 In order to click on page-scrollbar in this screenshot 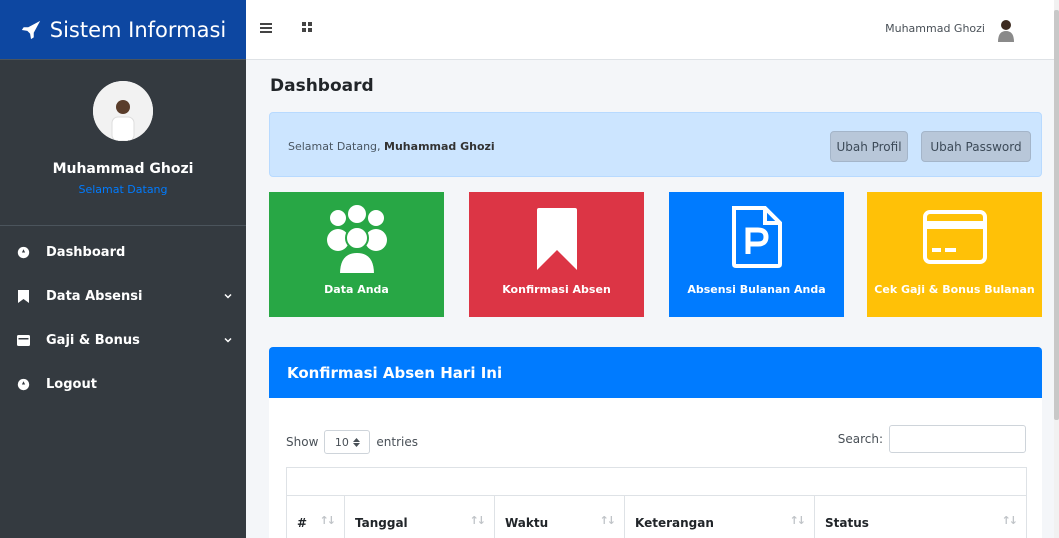, I will do `click(1056, 269)`.